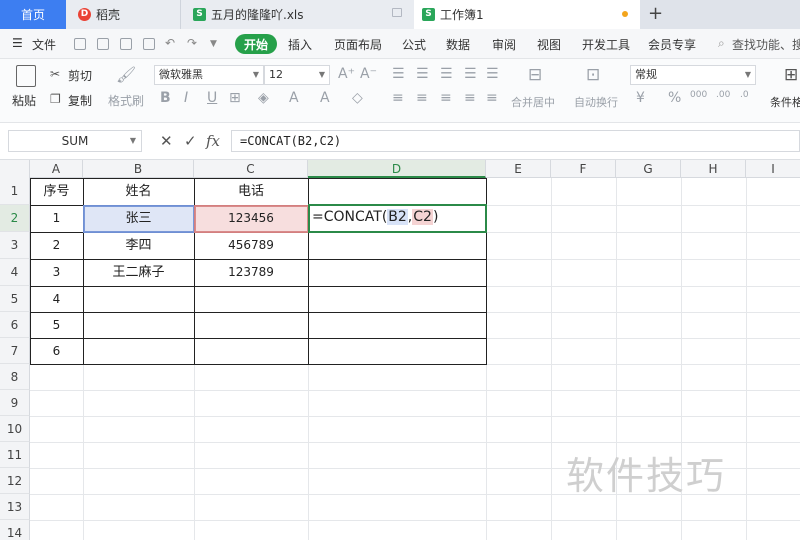  What do you see at coordinates (15, 245) in the screenshot?
I see `row-header-3: 3` at bounding box center [15, 245].